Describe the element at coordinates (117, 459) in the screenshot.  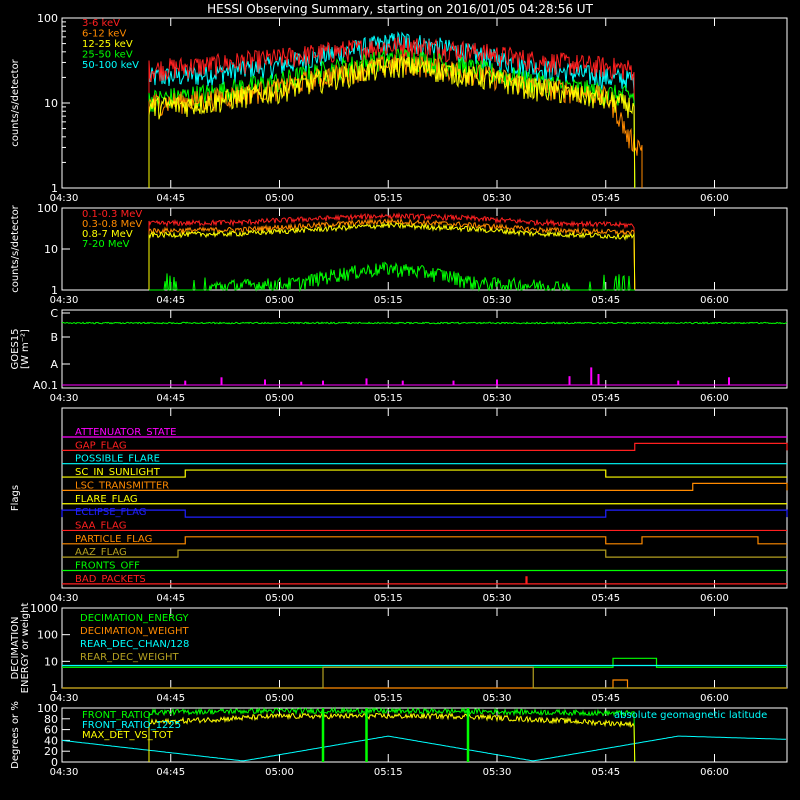
I see `flag-label: POSSIBLE_FLARE` at that location.